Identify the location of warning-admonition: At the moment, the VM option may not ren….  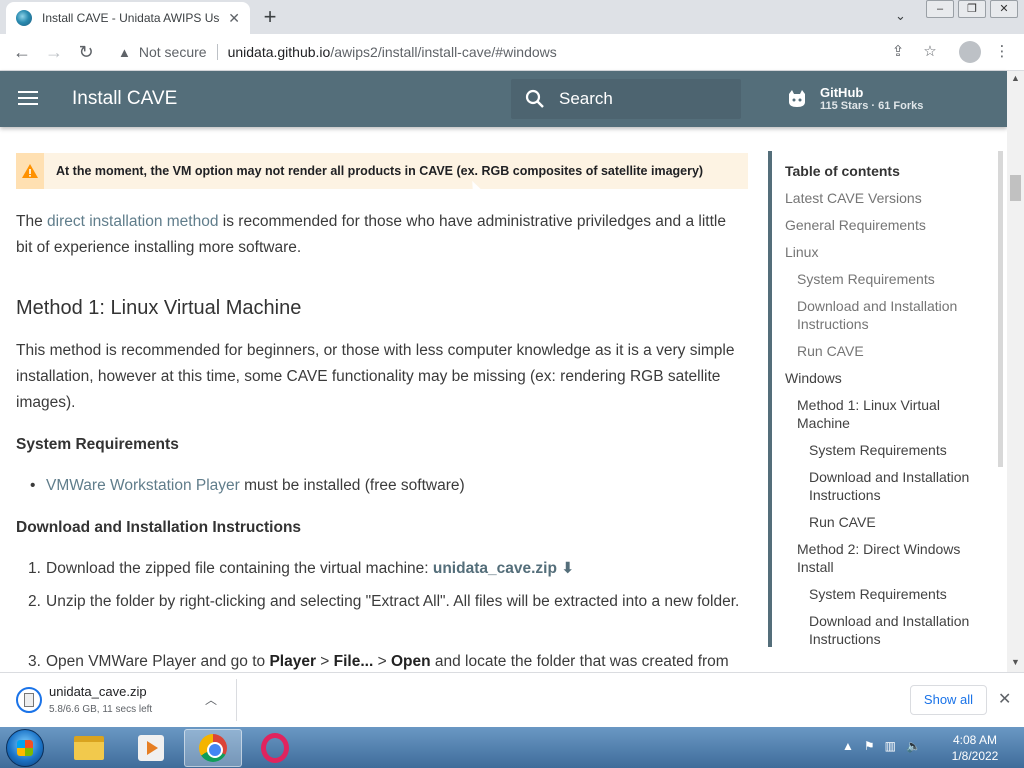
(382, 171).